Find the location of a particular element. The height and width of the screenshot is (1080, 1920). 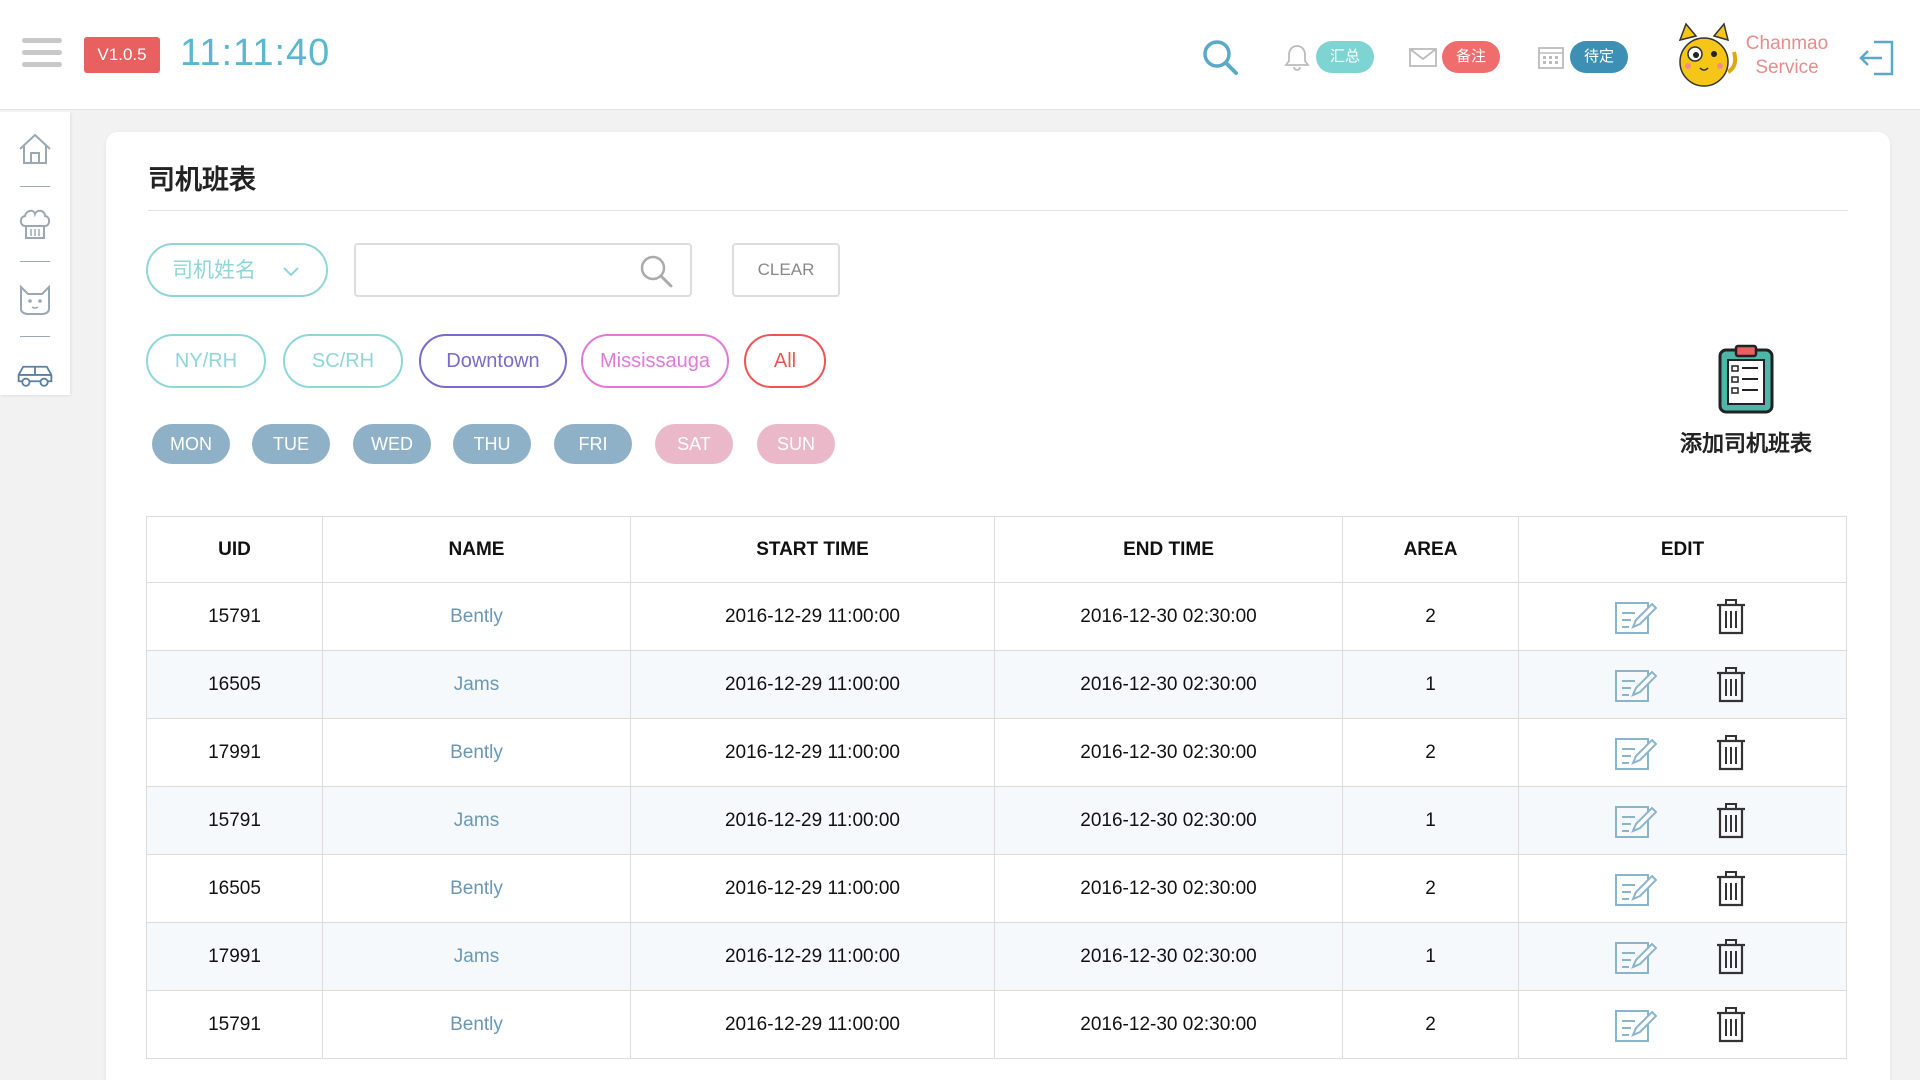

day-filter-tue: TUE is located at coordinates (291, 444).